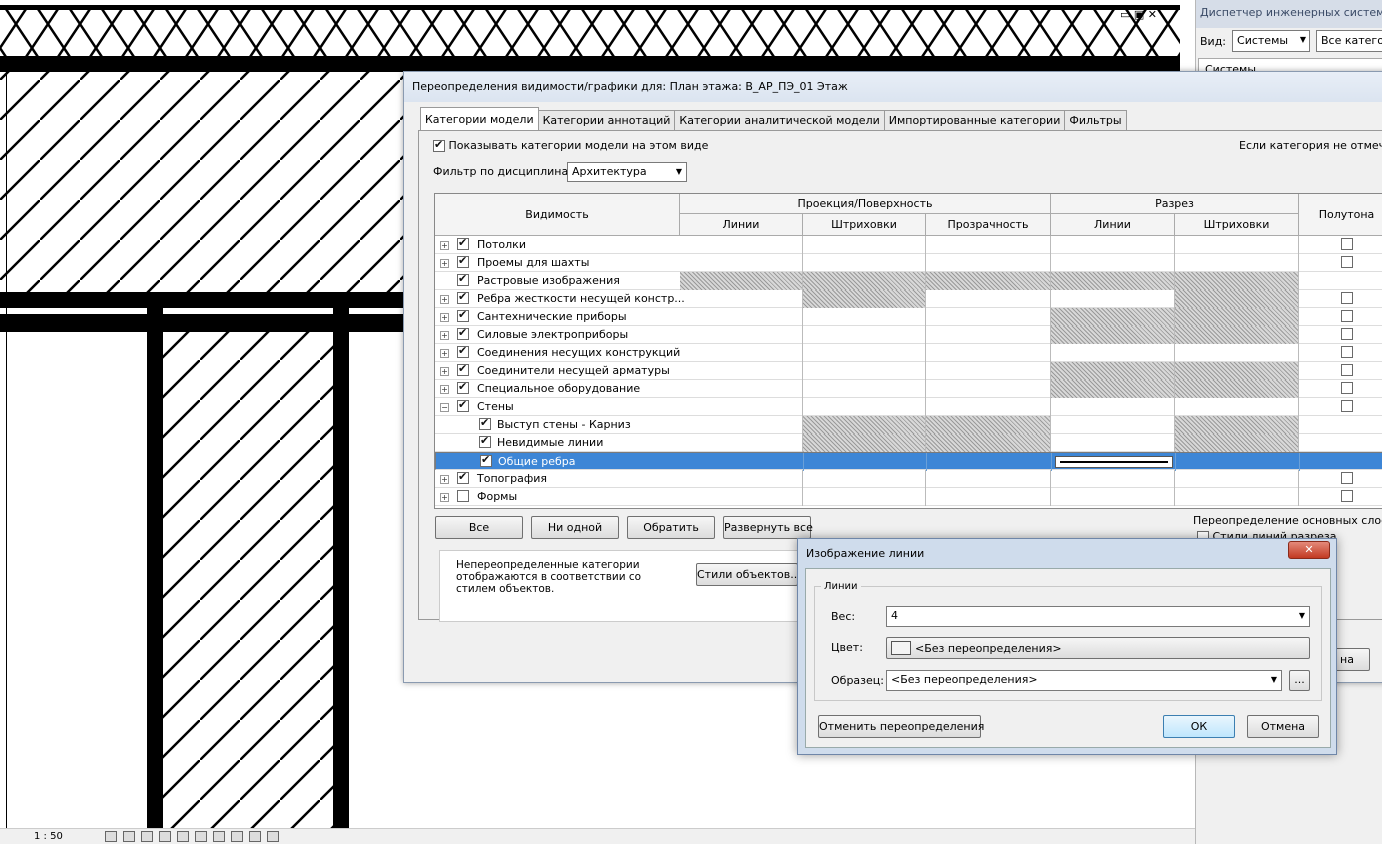 This screenshot has height=844, width=1382. I want to click on table-row: Невидимые линии, so click(908, 443).